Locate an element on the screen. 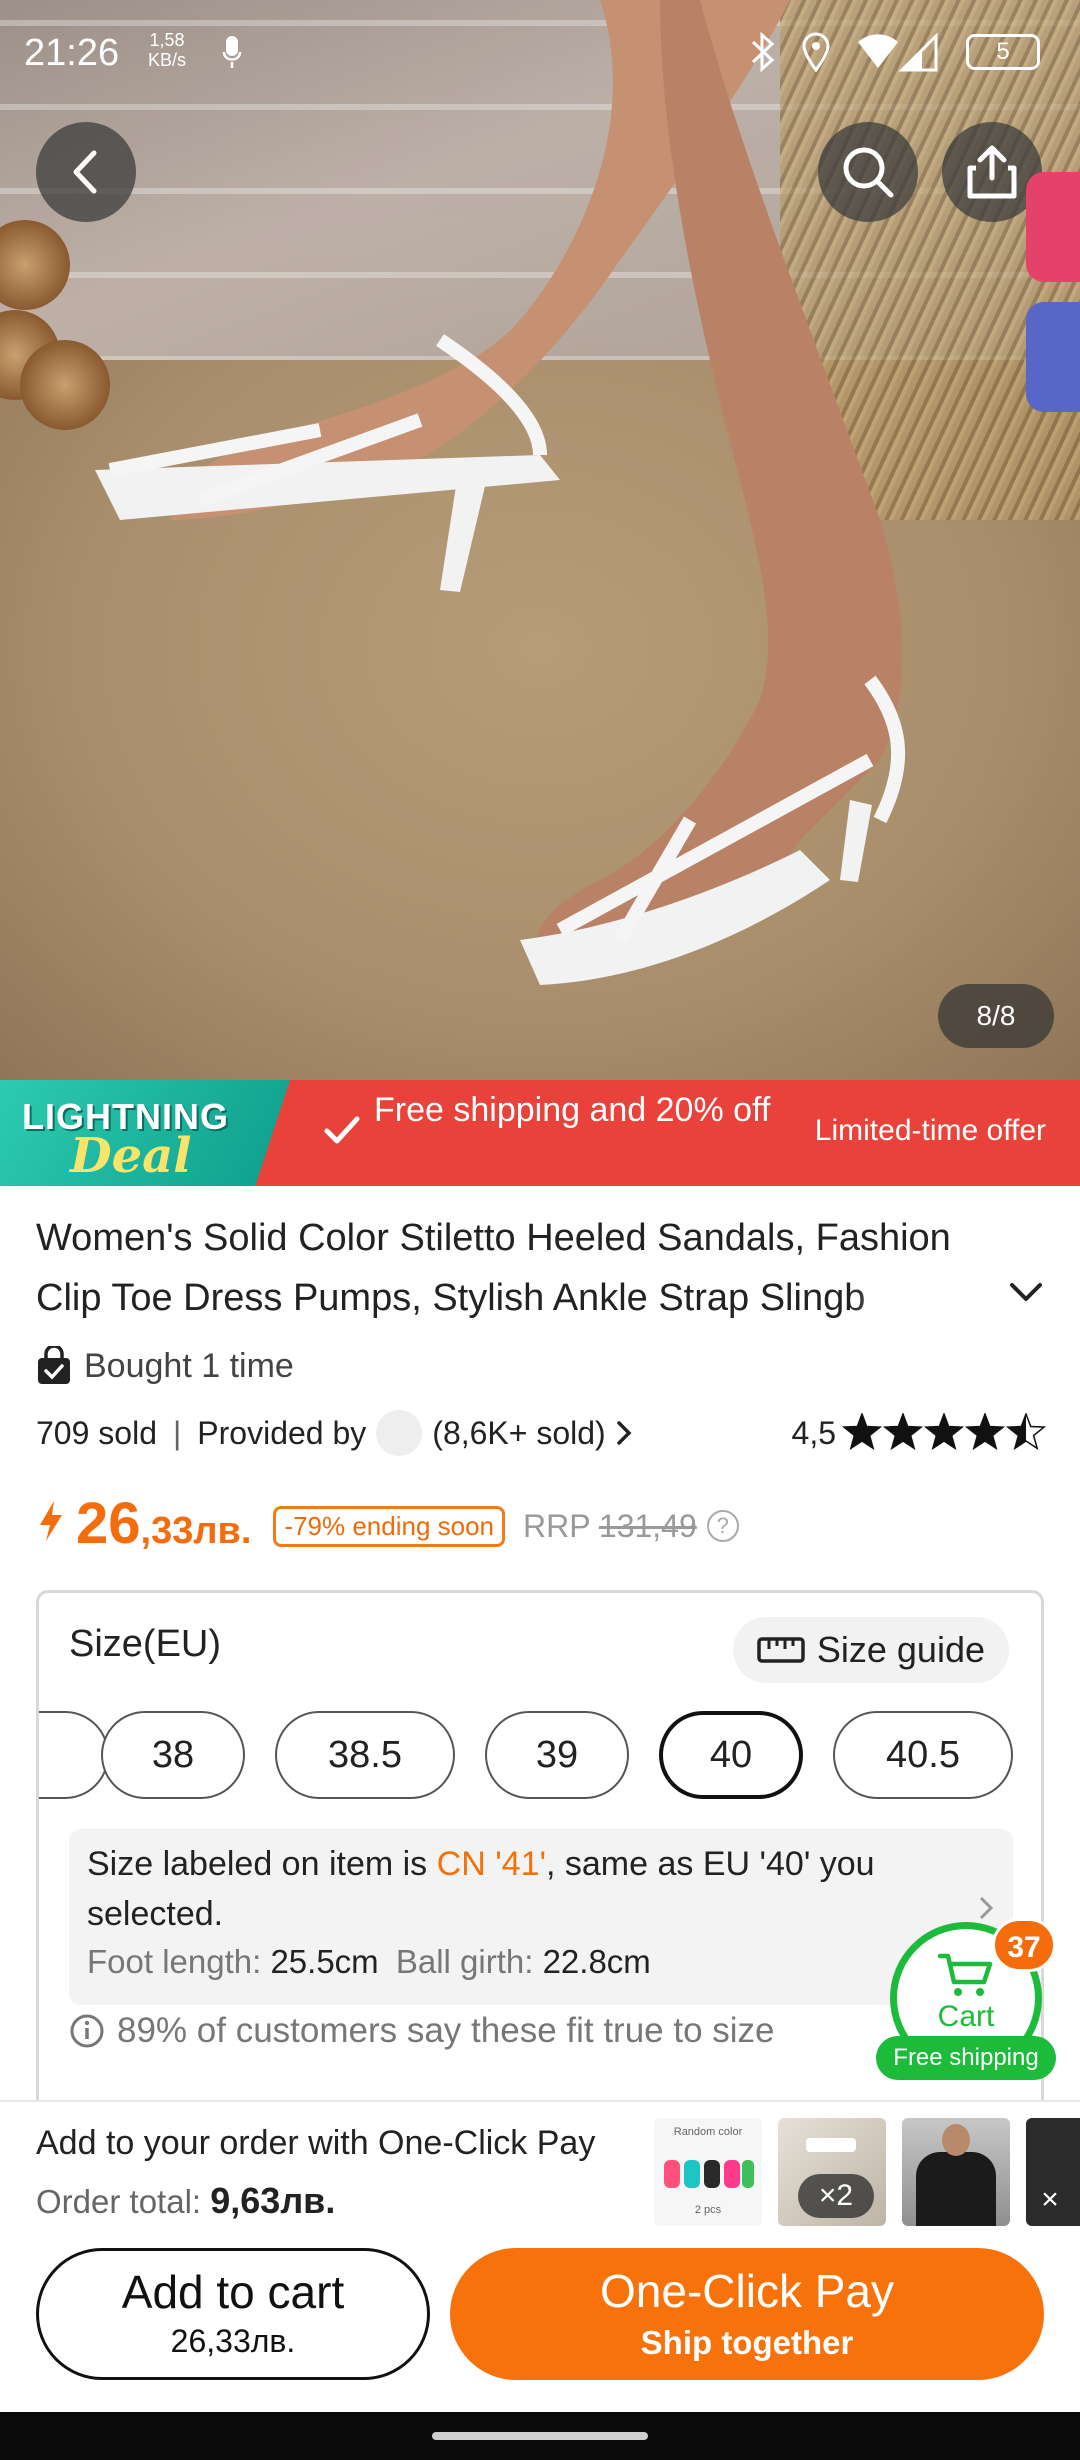 The width and height of the screenshot is (1080, 2460). add-to-cart-label: Add to cart is located at coordinates (233, 2292).